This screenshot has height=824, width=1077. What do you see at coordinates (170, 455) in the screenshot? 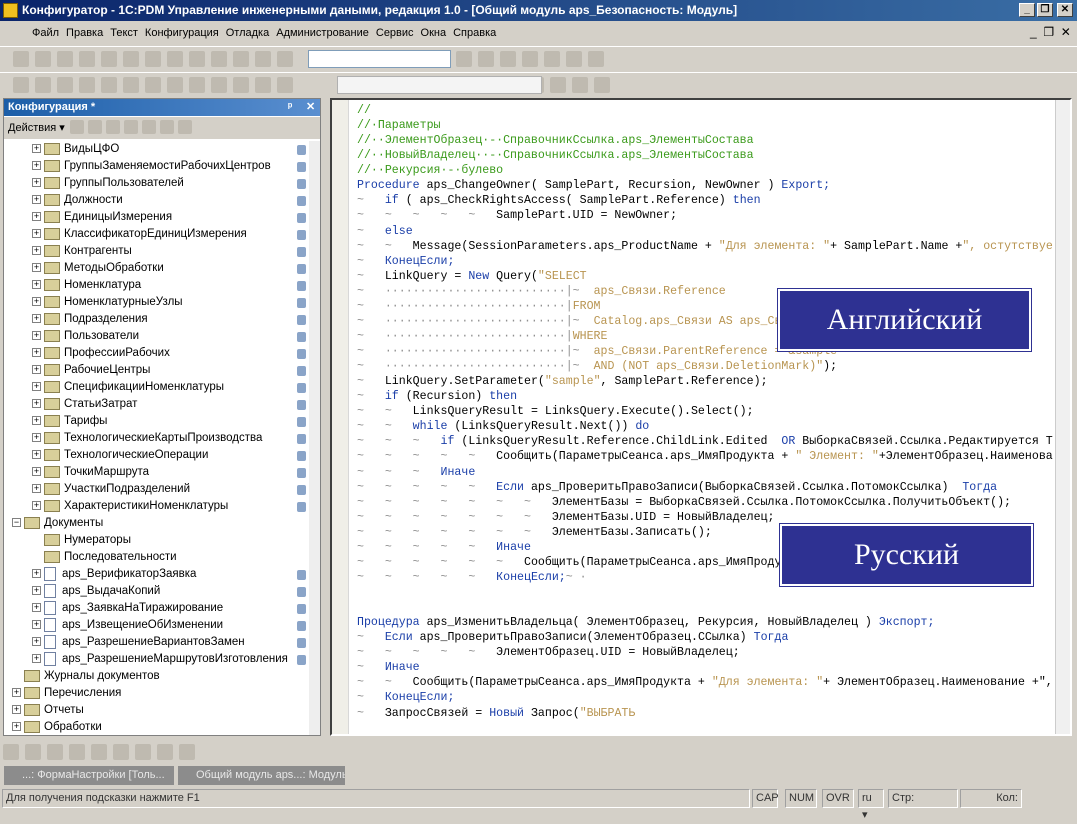
I see `tree-node: + ТехнологическиеОперации` at bounding box center [170, 455].